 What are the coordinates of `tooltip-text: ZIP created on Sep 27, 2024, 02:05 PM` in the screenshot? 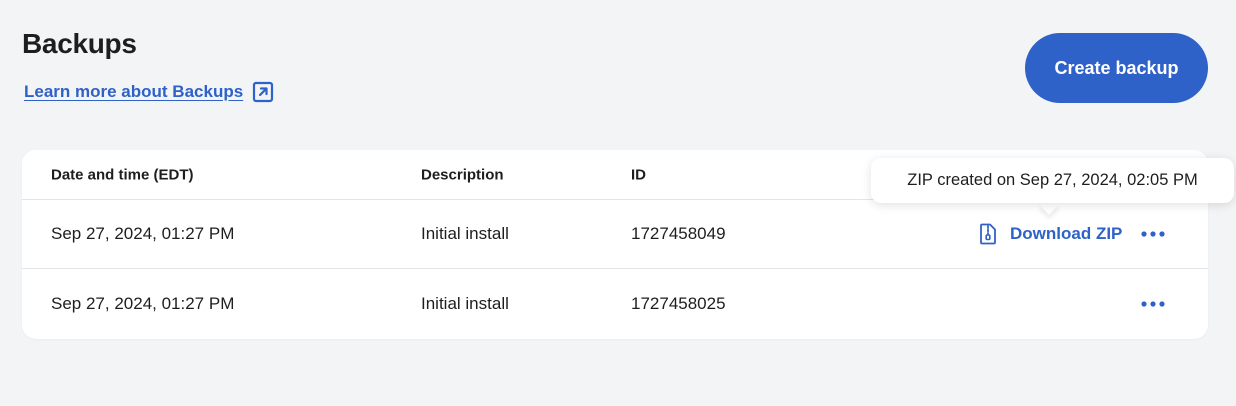 It's located at (1052, 180).